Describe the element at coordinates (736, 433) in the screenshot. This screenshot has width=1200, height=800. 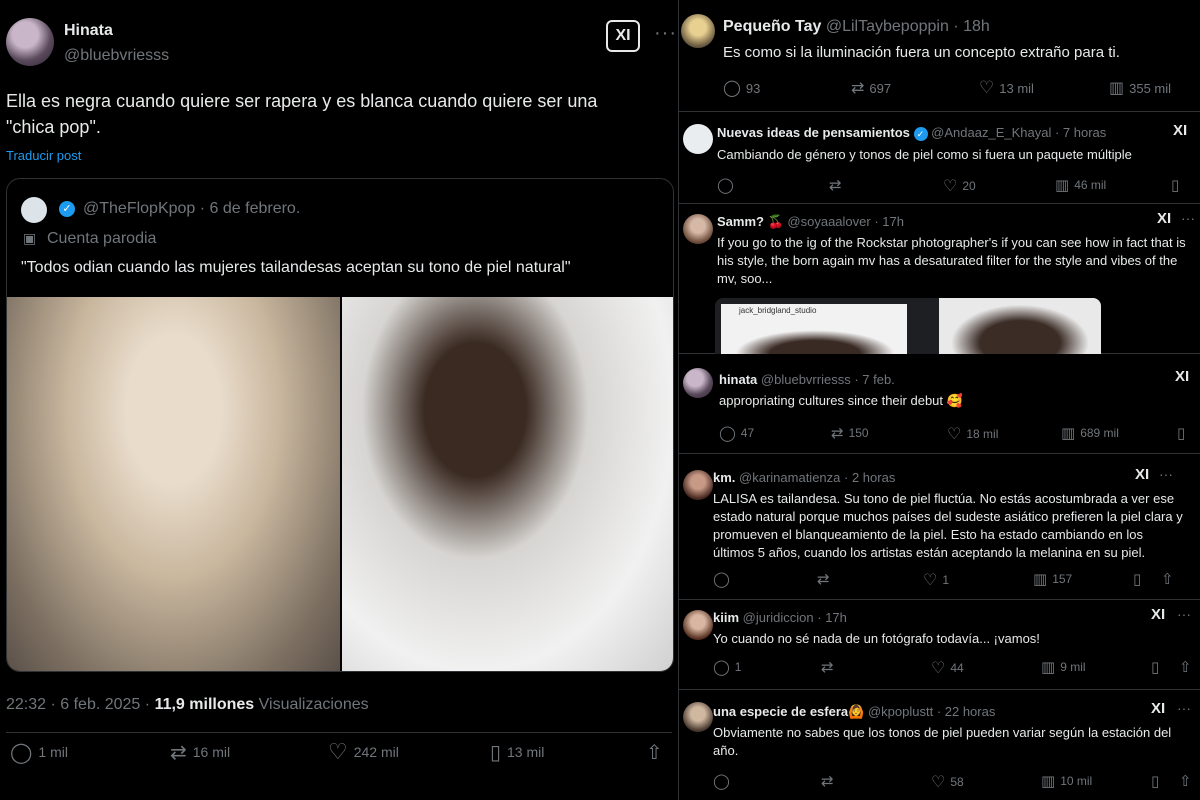
I see `reply-button: ◯ 47` at that location.